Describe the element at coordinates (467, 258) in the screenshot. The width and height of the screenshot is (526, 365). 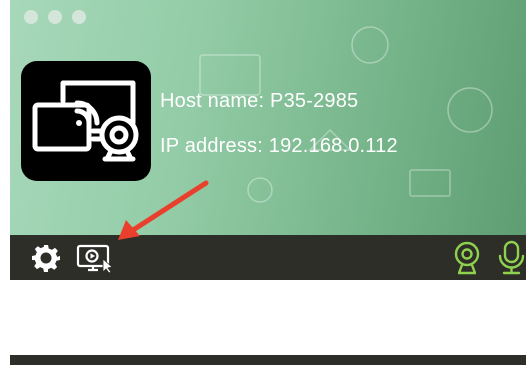
I see `webcam-icon` at that location.